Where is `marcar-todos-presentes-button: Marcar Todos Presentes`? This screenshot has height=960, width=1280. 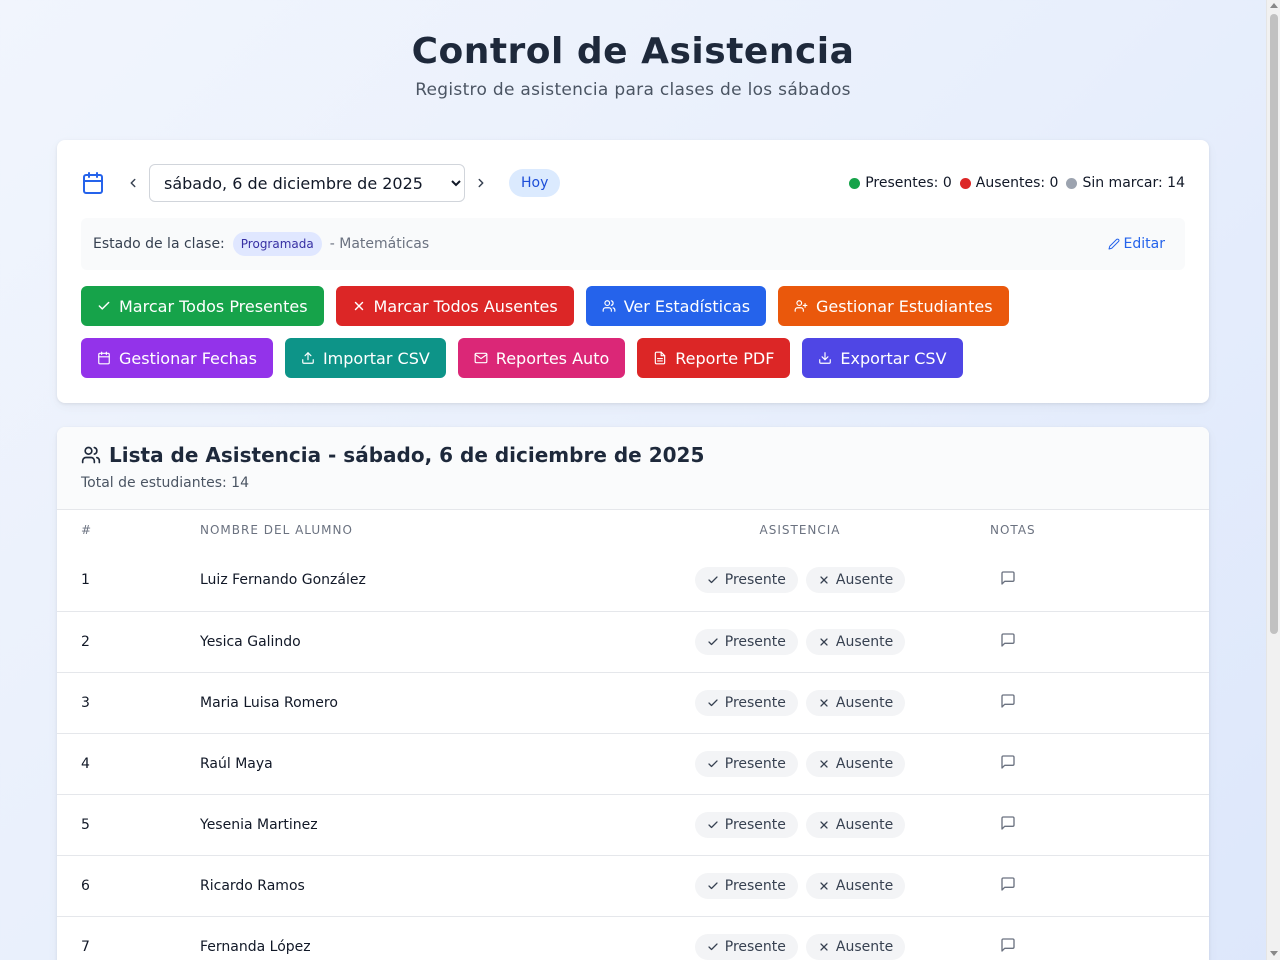 marcar-todos-presentes-button: Marcar Todos Presentes is located at coordinates (202, 306).